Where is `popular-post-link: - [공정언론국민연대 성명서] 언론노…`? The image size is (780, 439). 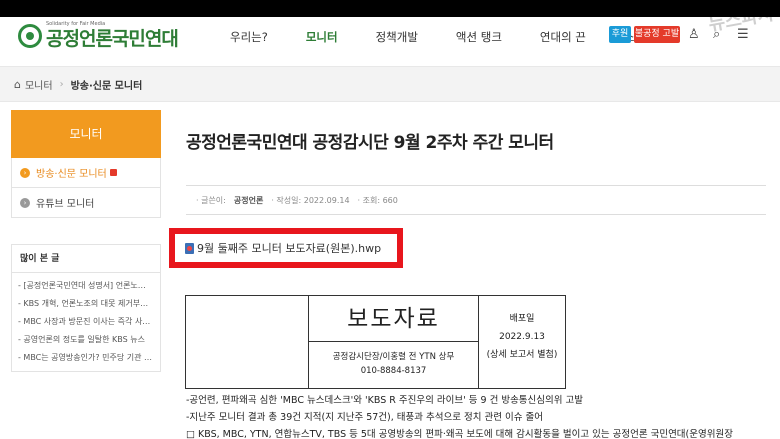
popular-post-link: - [공정언론국민연대 성명서] 언론노… is located at coordinates (86, 286).